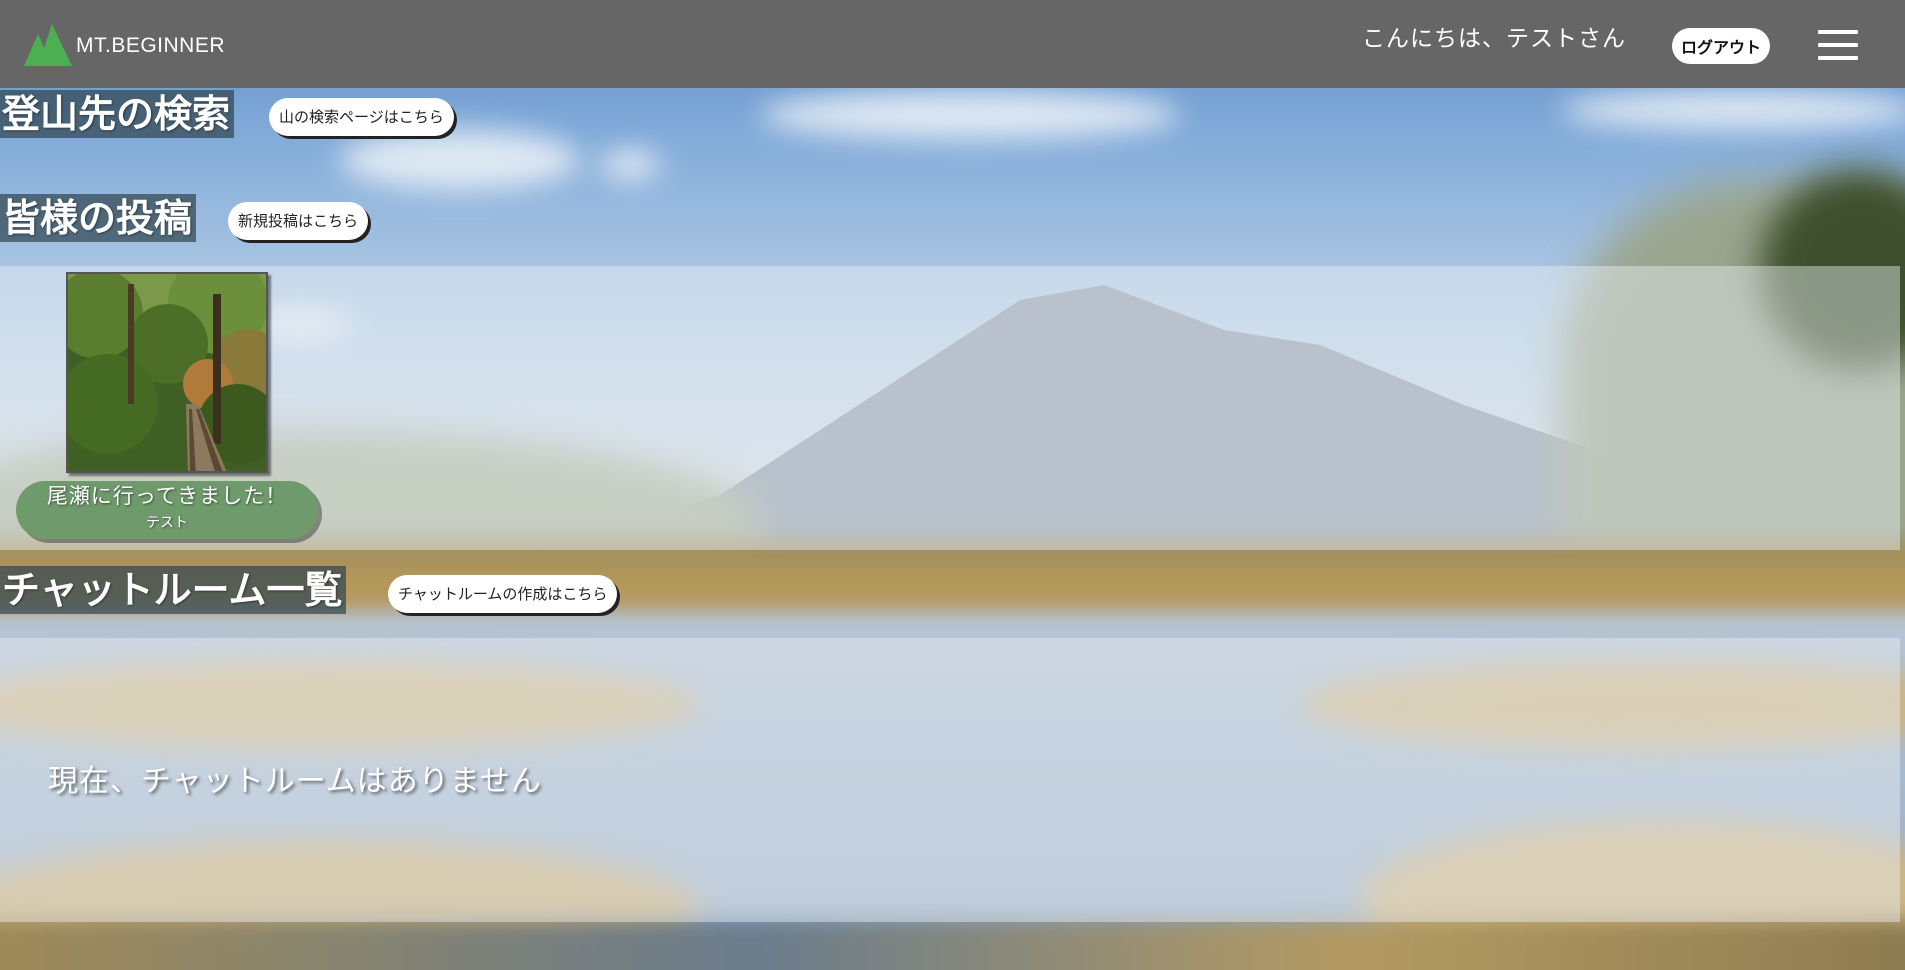  I want to click on posts-section-title: 皆様の投稿, so click(98, 218).